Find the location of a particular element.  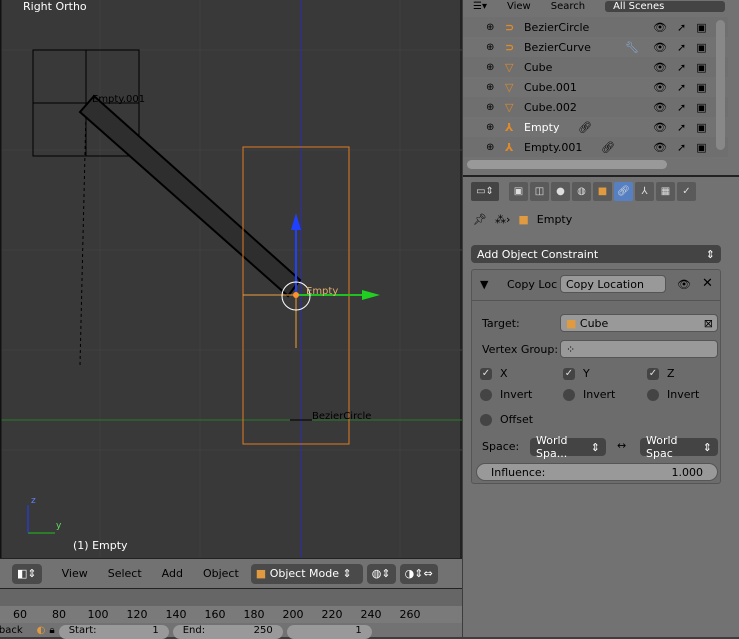

outliner-menu-search: Search is located at coordinates (568, 6).